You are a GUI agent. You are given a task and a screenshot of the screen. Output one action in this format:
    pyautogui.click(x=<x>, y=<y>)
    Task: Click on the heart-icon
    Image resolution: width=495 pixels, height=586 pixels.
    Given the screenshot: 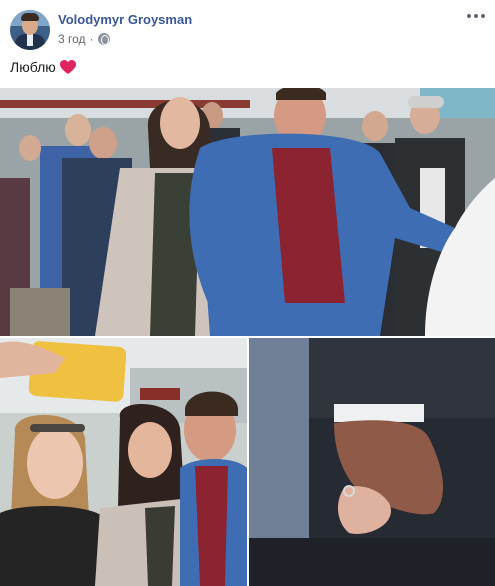 What is the action you would take?
    pyautogui.click(x=67, y=67)
    